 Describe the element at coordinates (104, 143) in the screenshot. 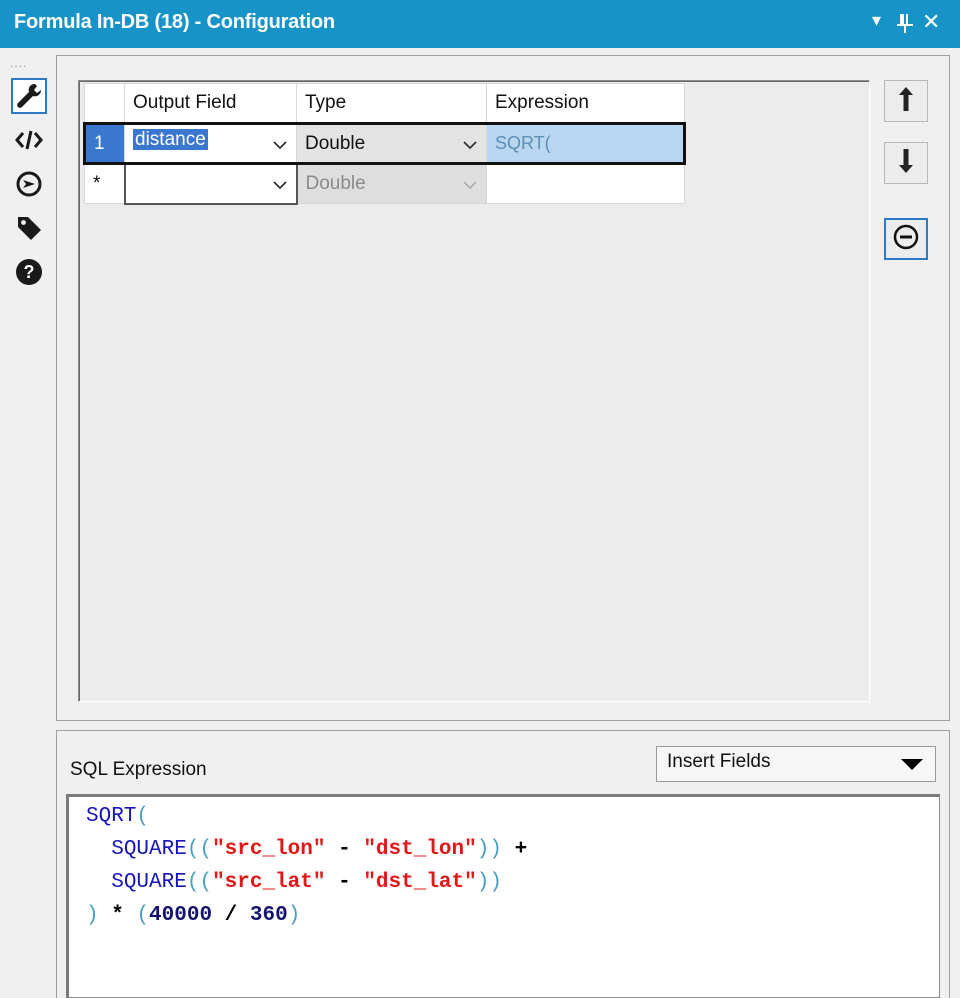

I see `row-index: 1` at that location.